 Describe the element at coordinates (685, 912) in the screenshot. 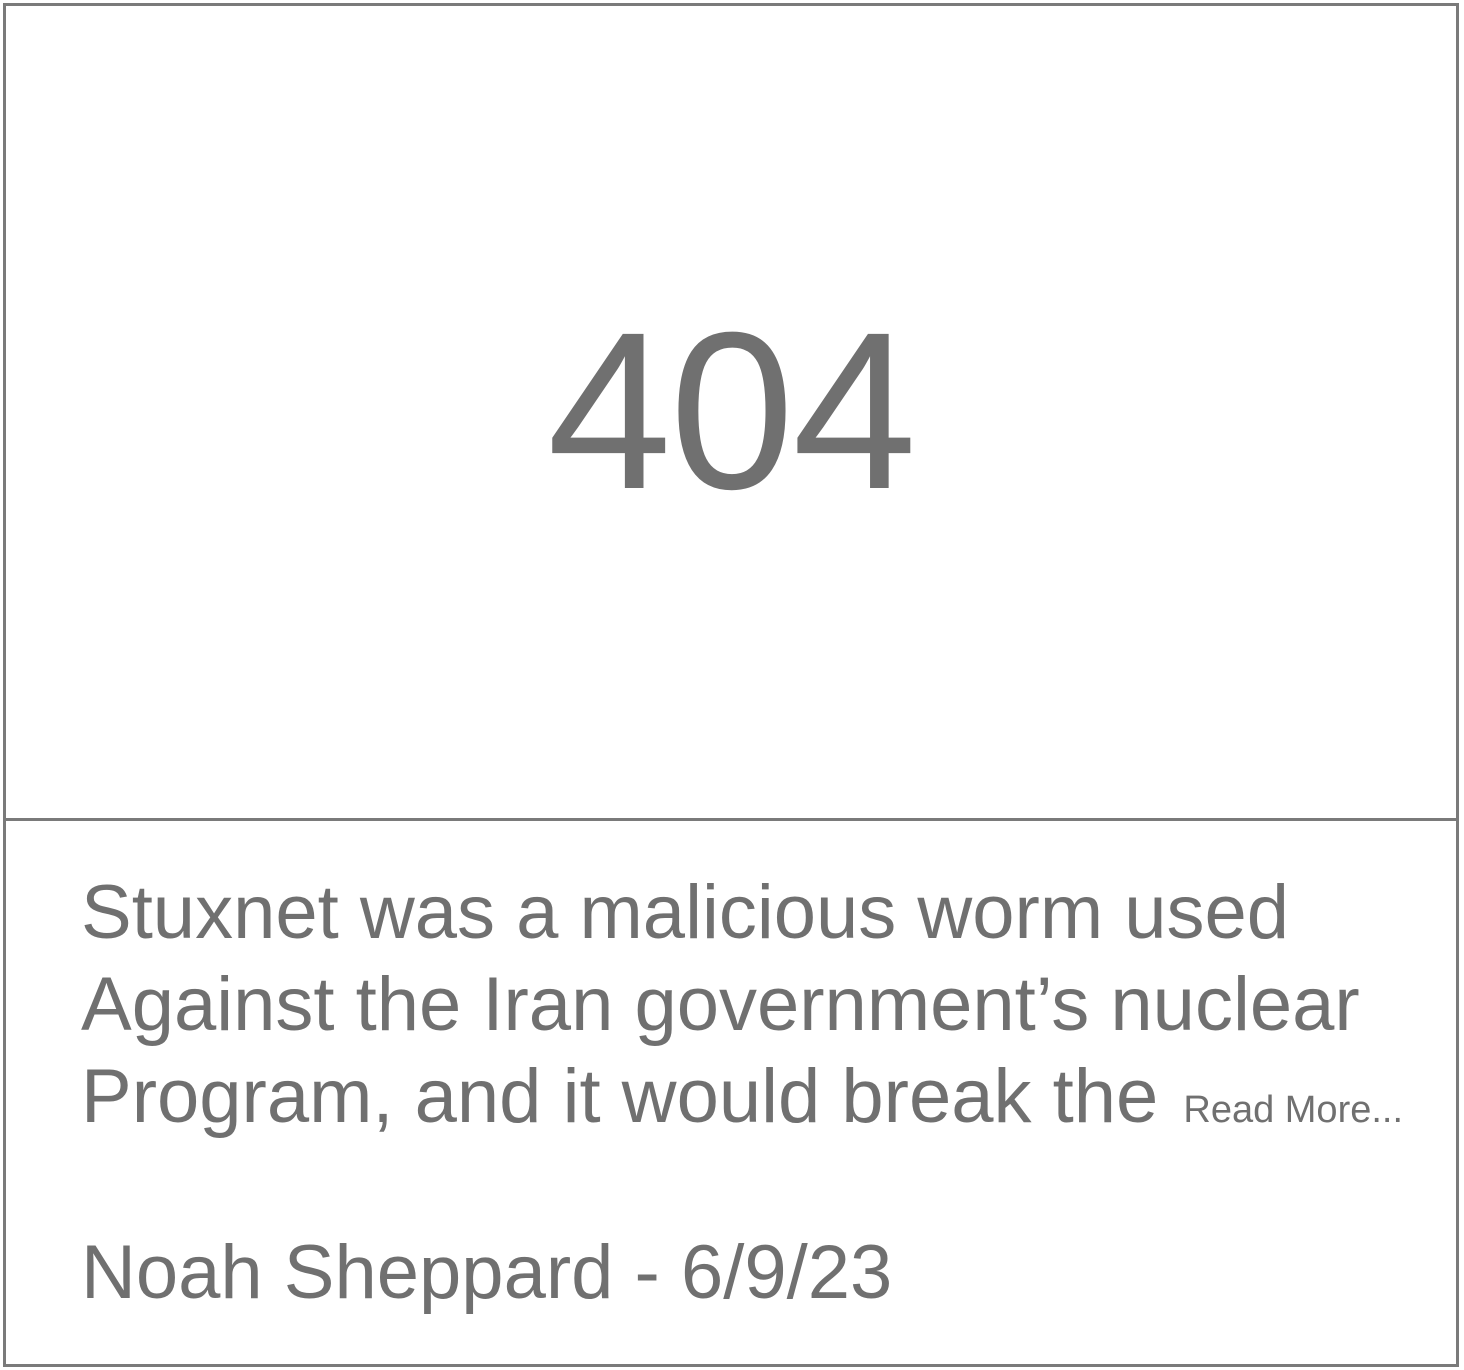

I see `excerpt-line: Stuxnet was a malicious worm used` at that location.